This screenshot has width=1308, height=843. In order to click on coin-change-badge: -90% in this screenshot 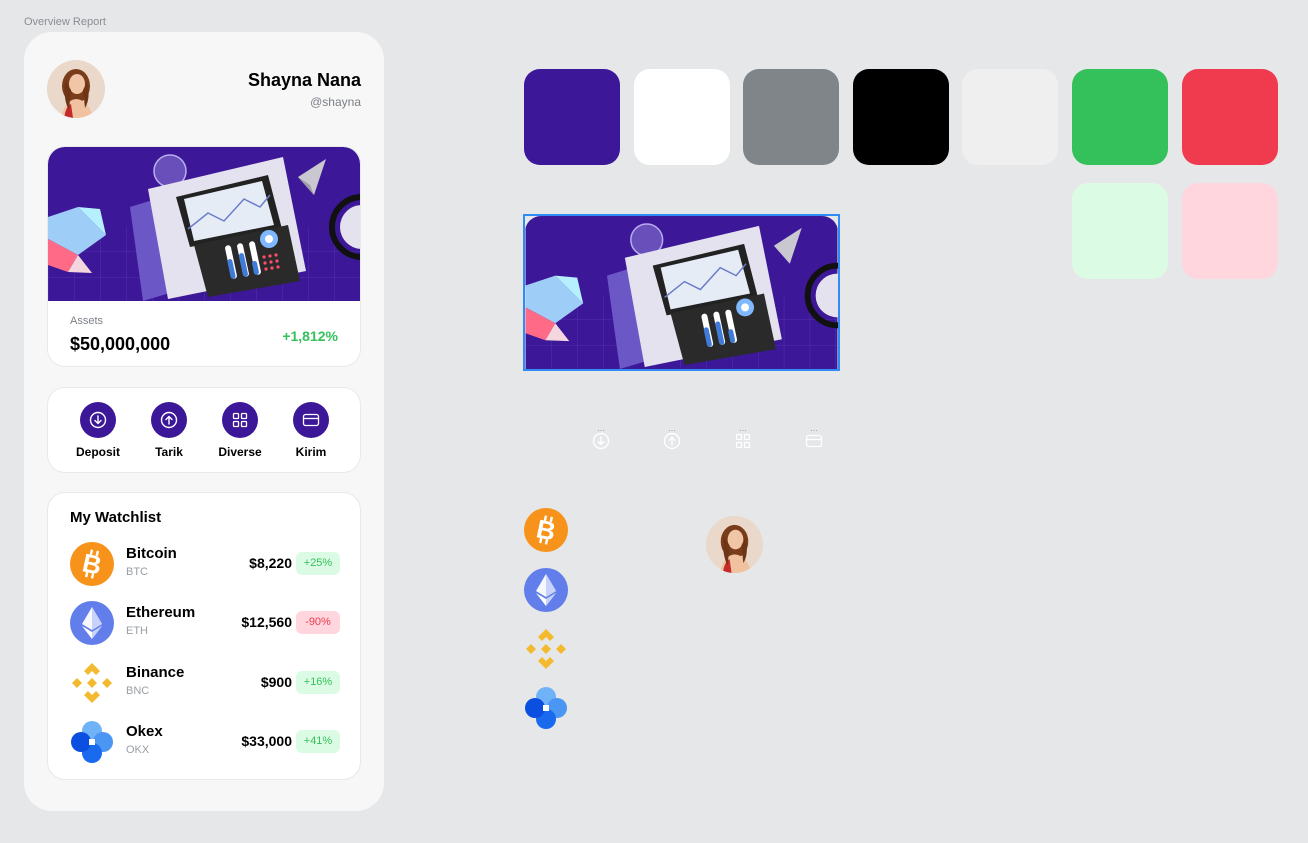, I will do `click(318, 622)`.